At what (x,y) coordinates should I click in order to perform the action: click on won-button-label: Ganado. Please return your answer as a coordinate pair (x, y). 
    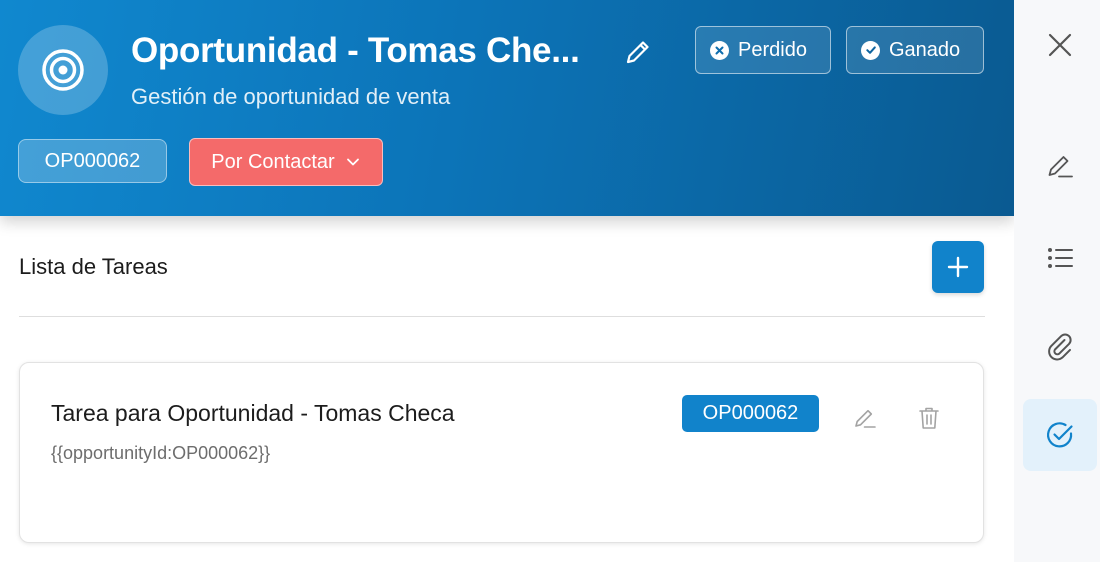
    Looking at the image, I should click on (925, 49).